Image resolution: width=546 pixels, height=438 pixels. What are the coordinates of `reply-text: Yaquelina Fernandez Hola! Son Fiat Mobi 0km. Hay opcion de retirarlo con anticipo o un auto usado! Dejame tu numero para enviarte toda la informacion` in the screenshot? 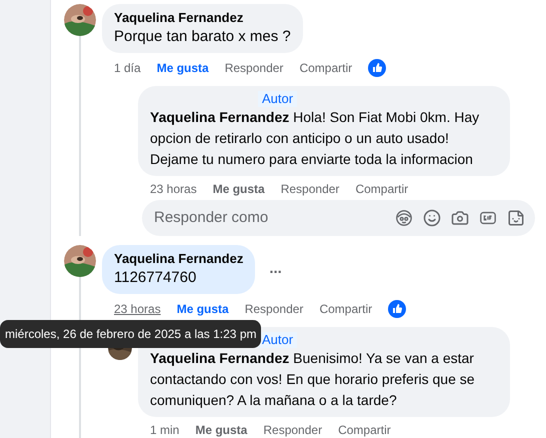 It's located at (315, 138).